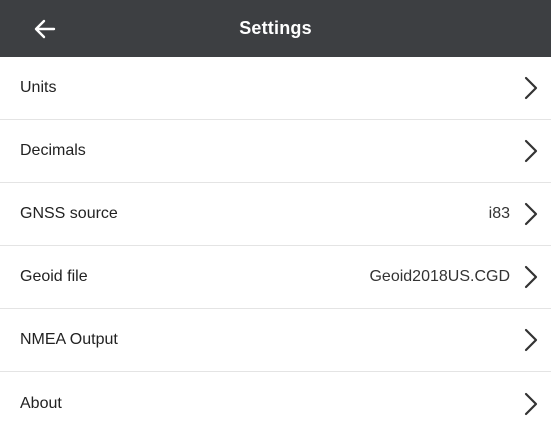 This screenshot has height=427, width=551. Describe the element at coordinates (53, 150) in the screenshot. I see `settings-item-label: Decimals` at that location.